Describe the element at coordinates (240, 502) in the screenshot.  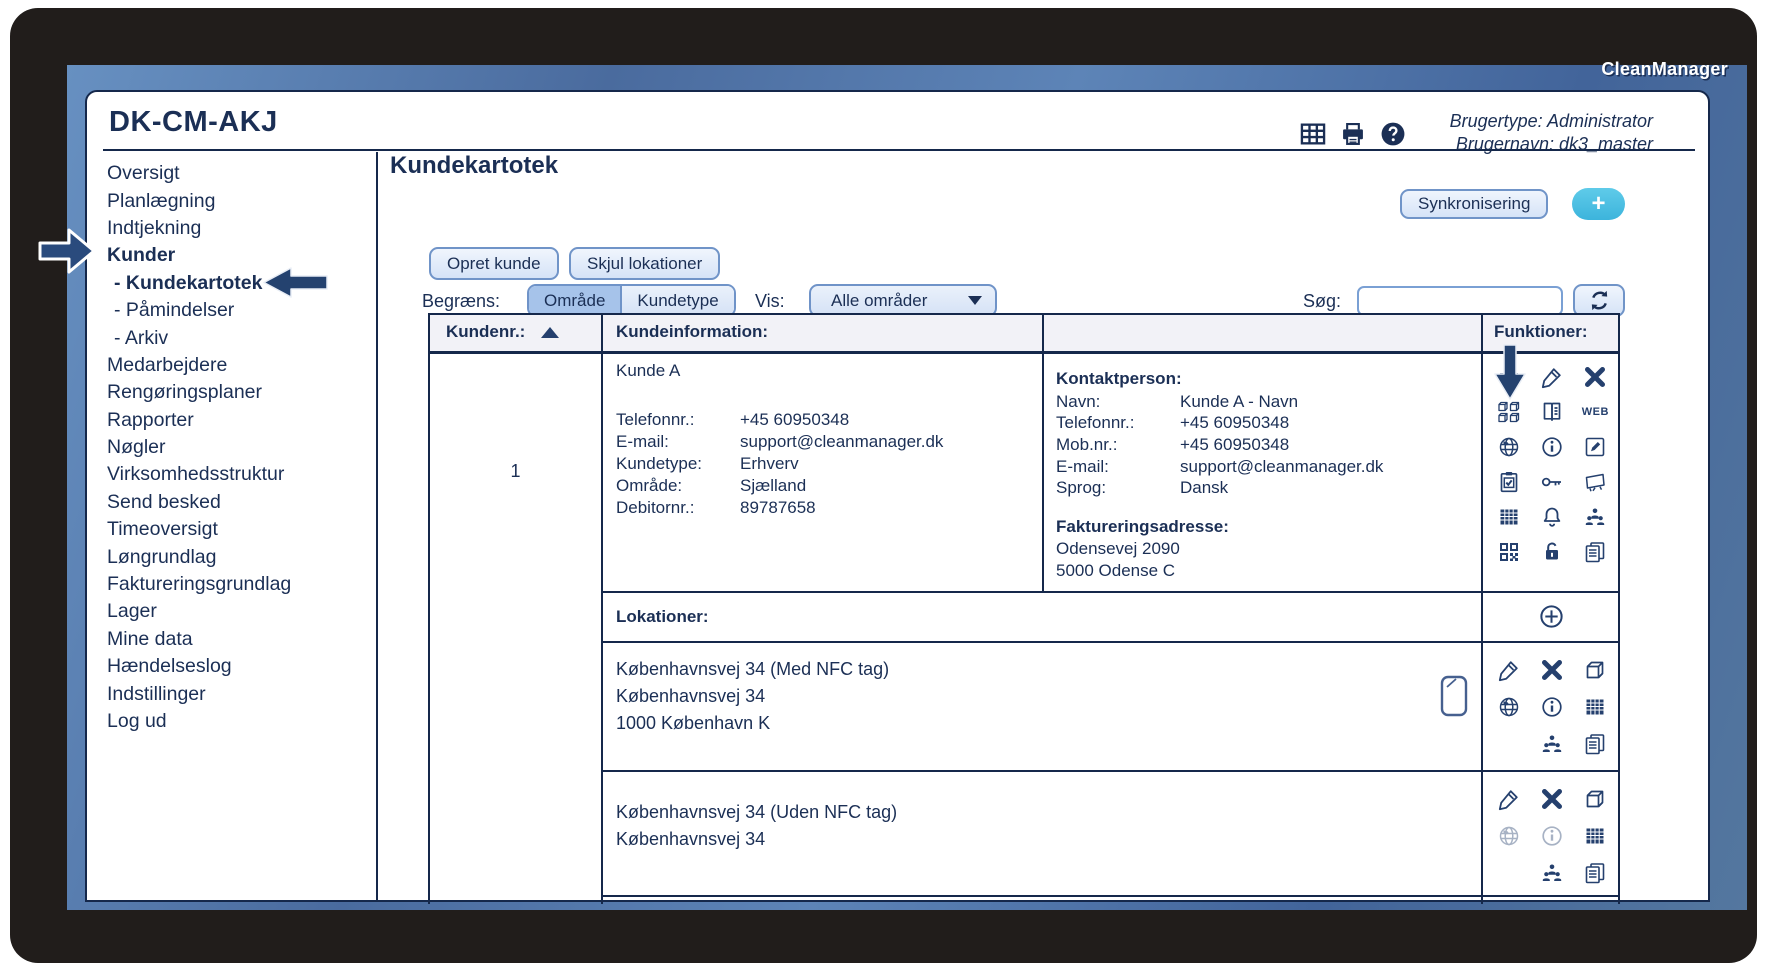
I see `sidebar-item-send-besked: Send besked` at that location.